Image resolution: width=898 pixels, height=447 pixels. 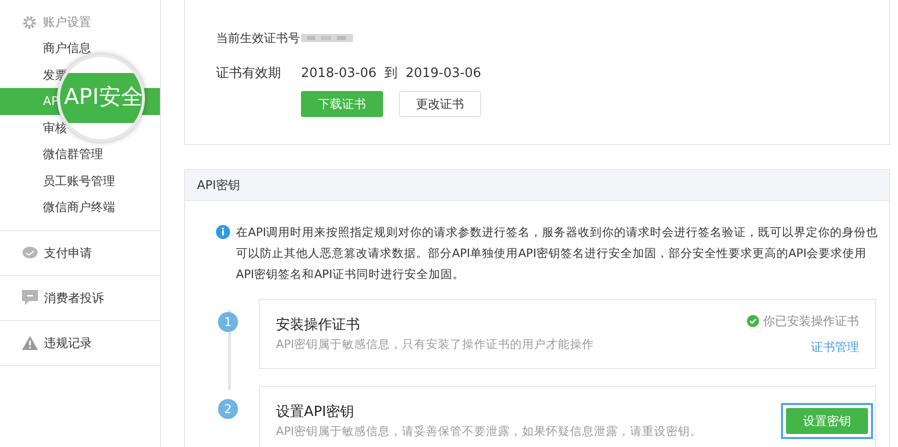 I want to click on sidebar-group-label: 账户设置, so click(x=67, y=22).